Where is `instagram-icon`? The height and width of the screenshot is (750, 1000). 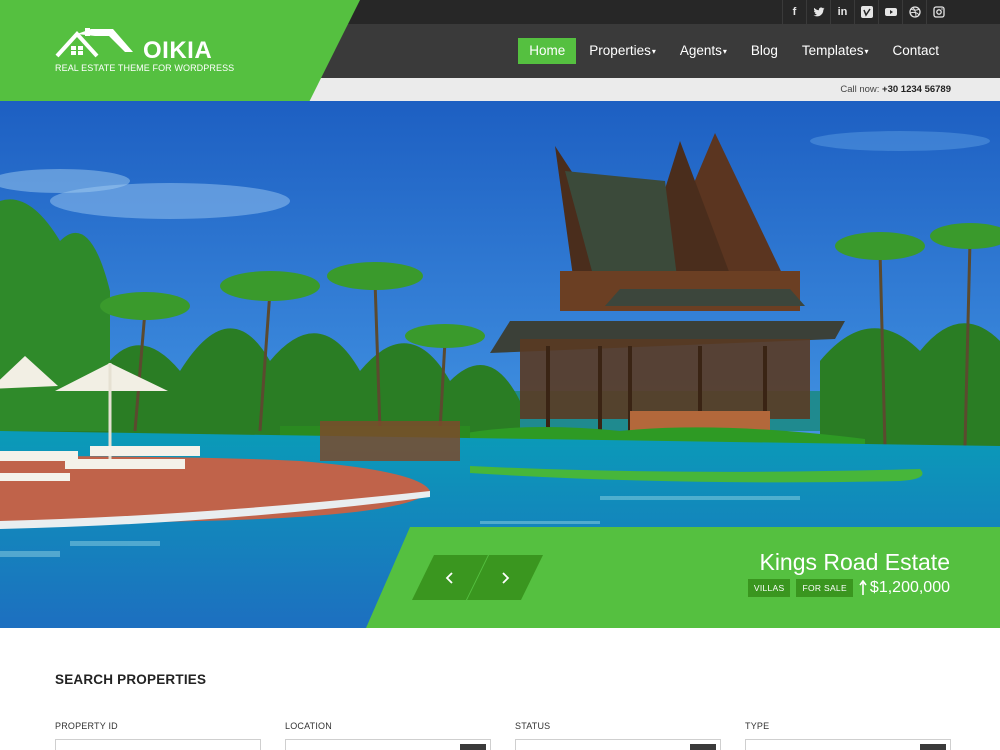
instagram-icon is located at coordinates (938, 12).